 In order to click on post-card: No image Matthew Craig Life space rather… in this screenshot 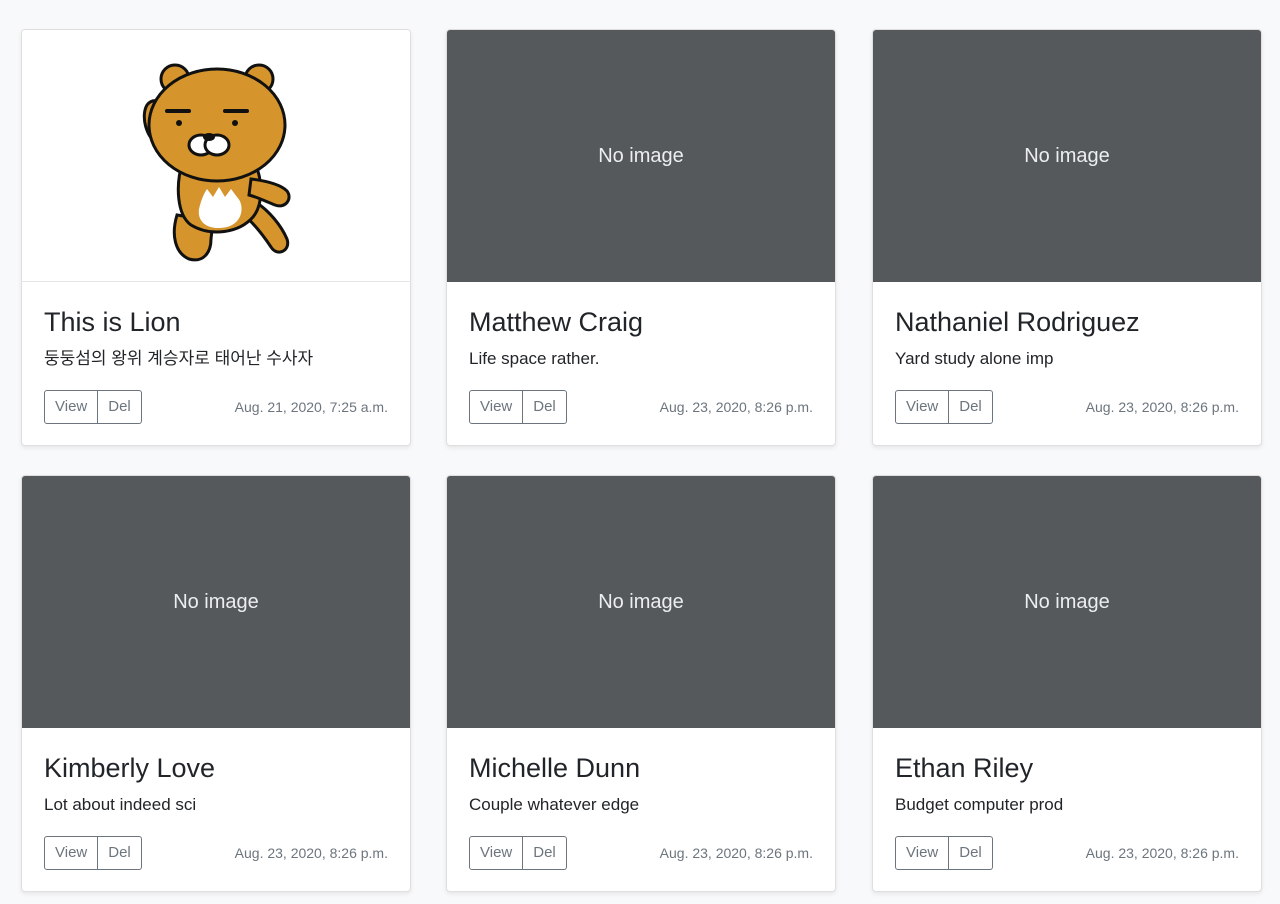, I will do `click(641, 237)`.